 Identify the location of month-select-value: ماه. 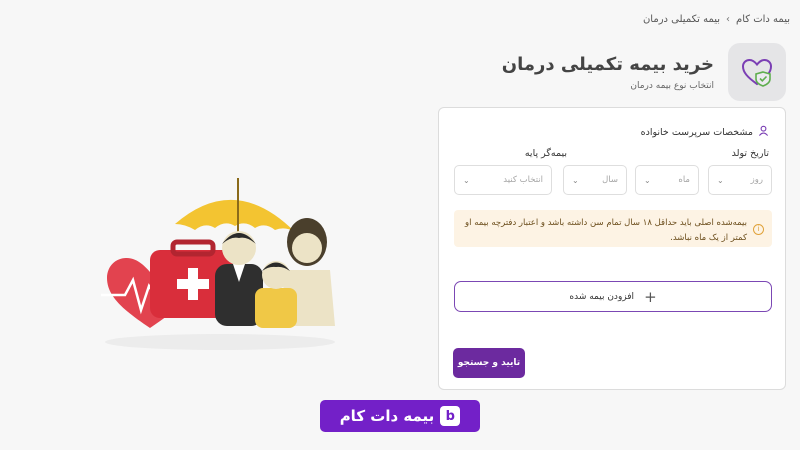
(684, 180).